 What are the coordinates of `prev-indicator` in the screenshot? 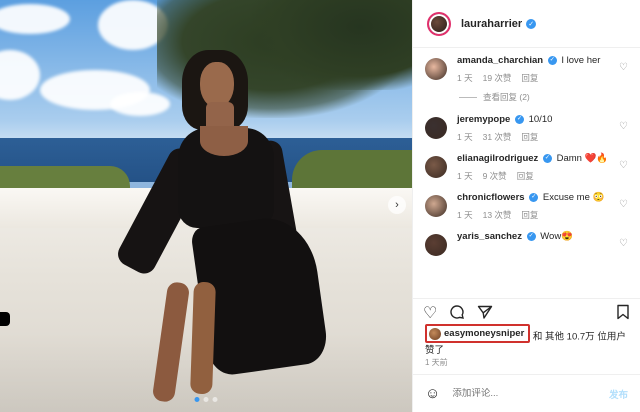 It's located at (5, 319).